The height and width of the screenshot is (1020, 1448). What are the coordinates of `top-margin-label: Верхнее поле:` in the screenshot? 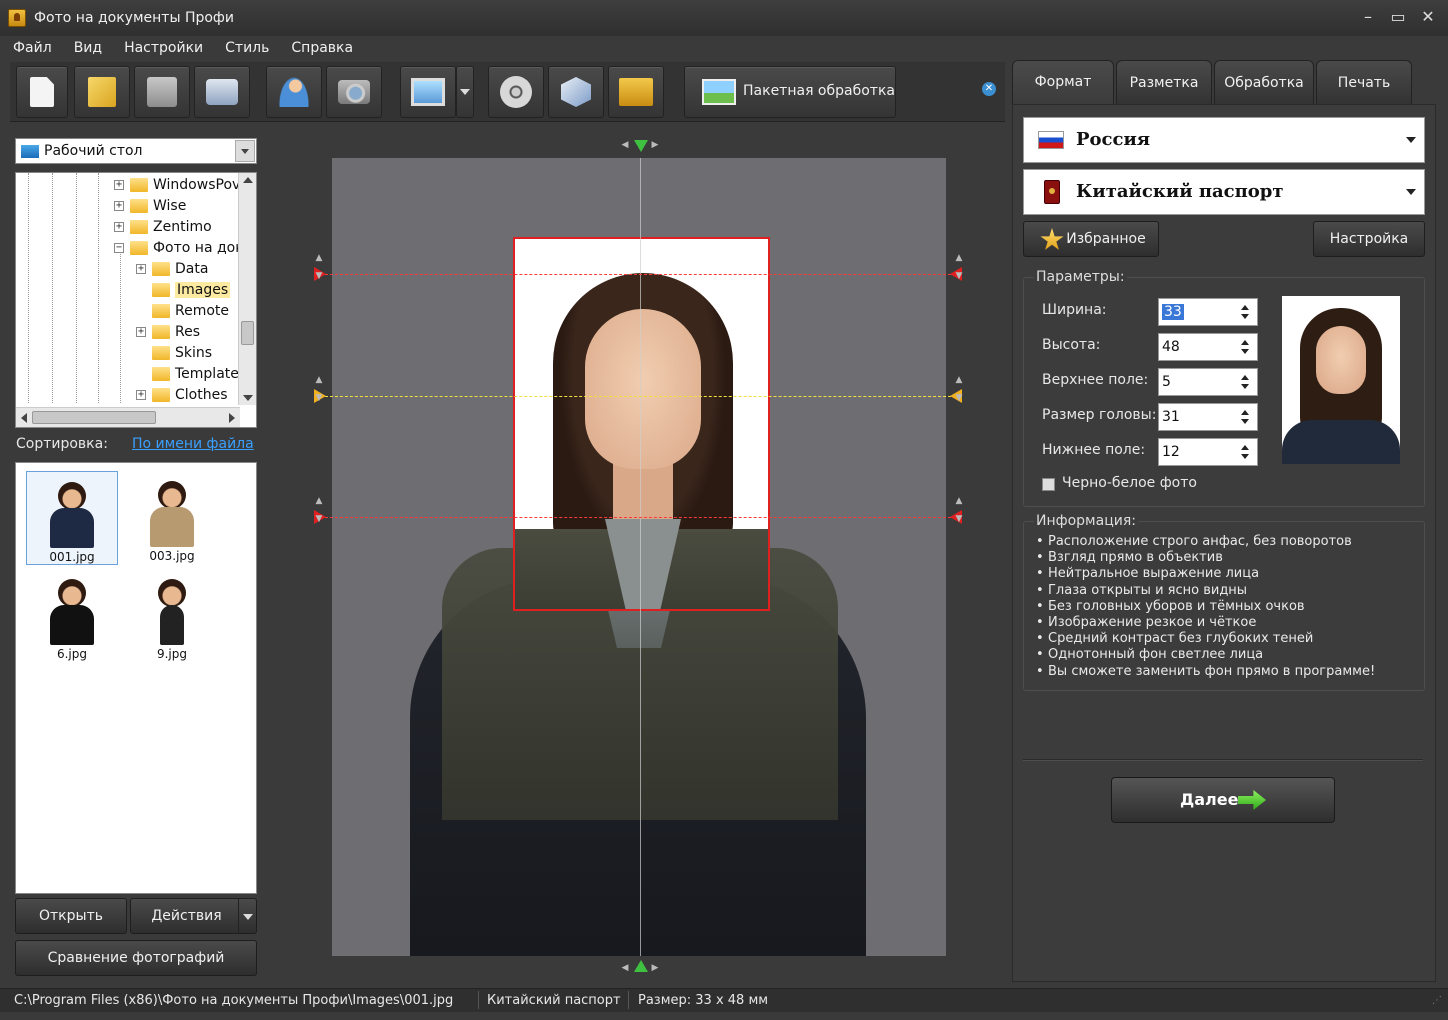 It's located at (1095, 380).